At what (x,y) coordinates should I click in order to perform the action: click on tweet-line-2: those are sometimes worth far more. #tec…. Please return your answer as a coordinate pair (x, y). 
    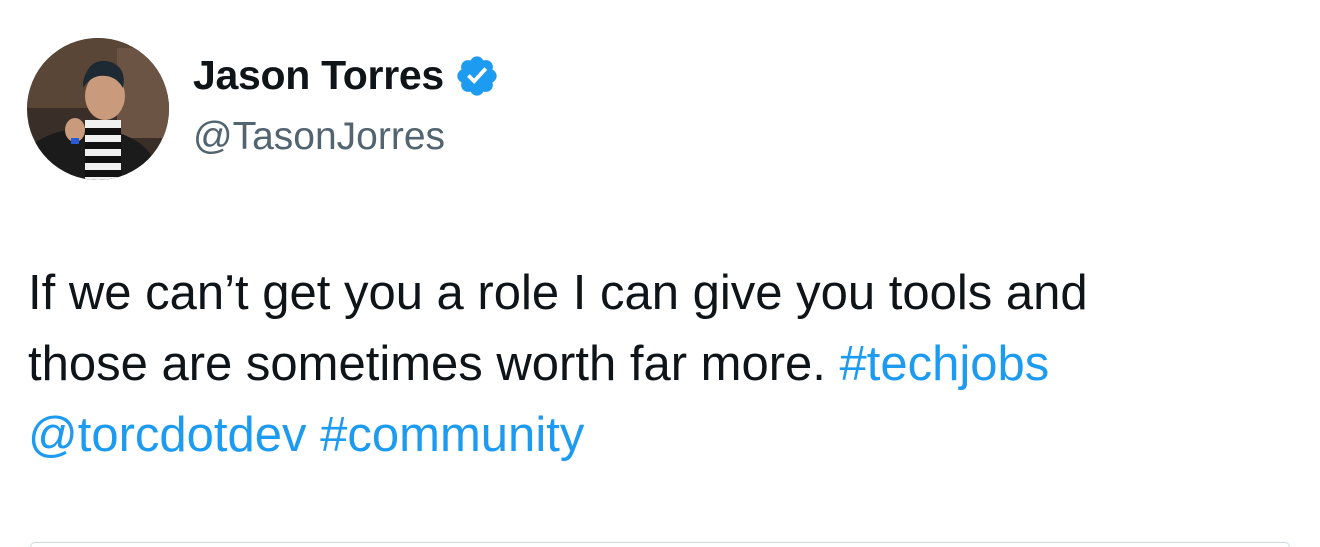
    Looking at the image, I should click on (663, 364).